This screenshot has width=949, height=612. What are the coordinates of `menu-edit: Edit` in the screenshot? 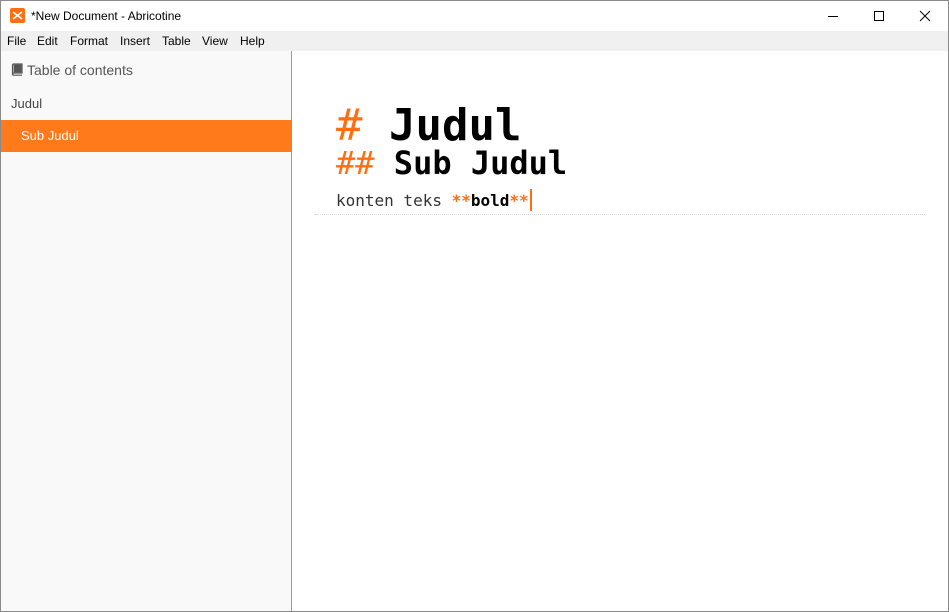 It's located at (47, 41).